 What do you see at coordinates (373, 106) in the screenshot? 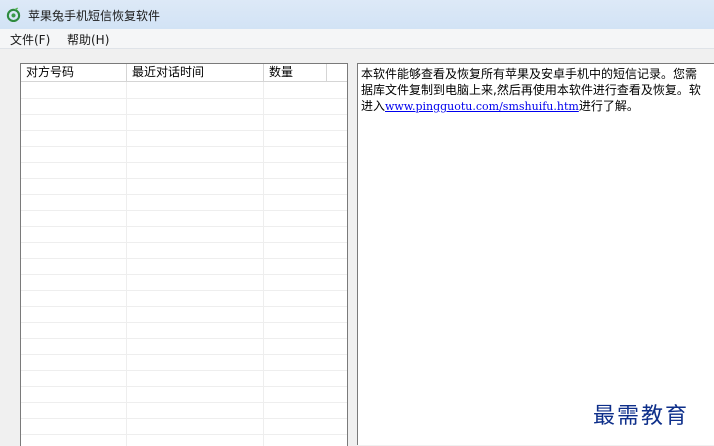
I see `info-line-3-prefix: 进入` at bounding box center [373, 106].